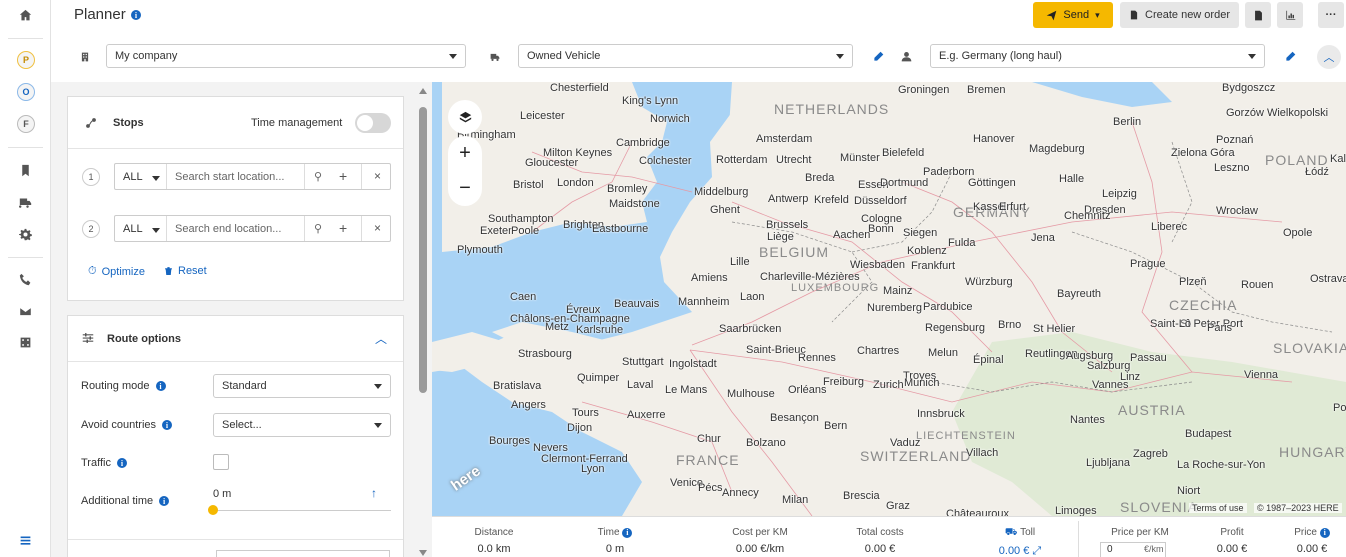 This screenshot has height=557, width=1346. What do you see at coordinates (25, 234) in the screenshot?
I see `gear-icon` at bounding box center [25, 234].